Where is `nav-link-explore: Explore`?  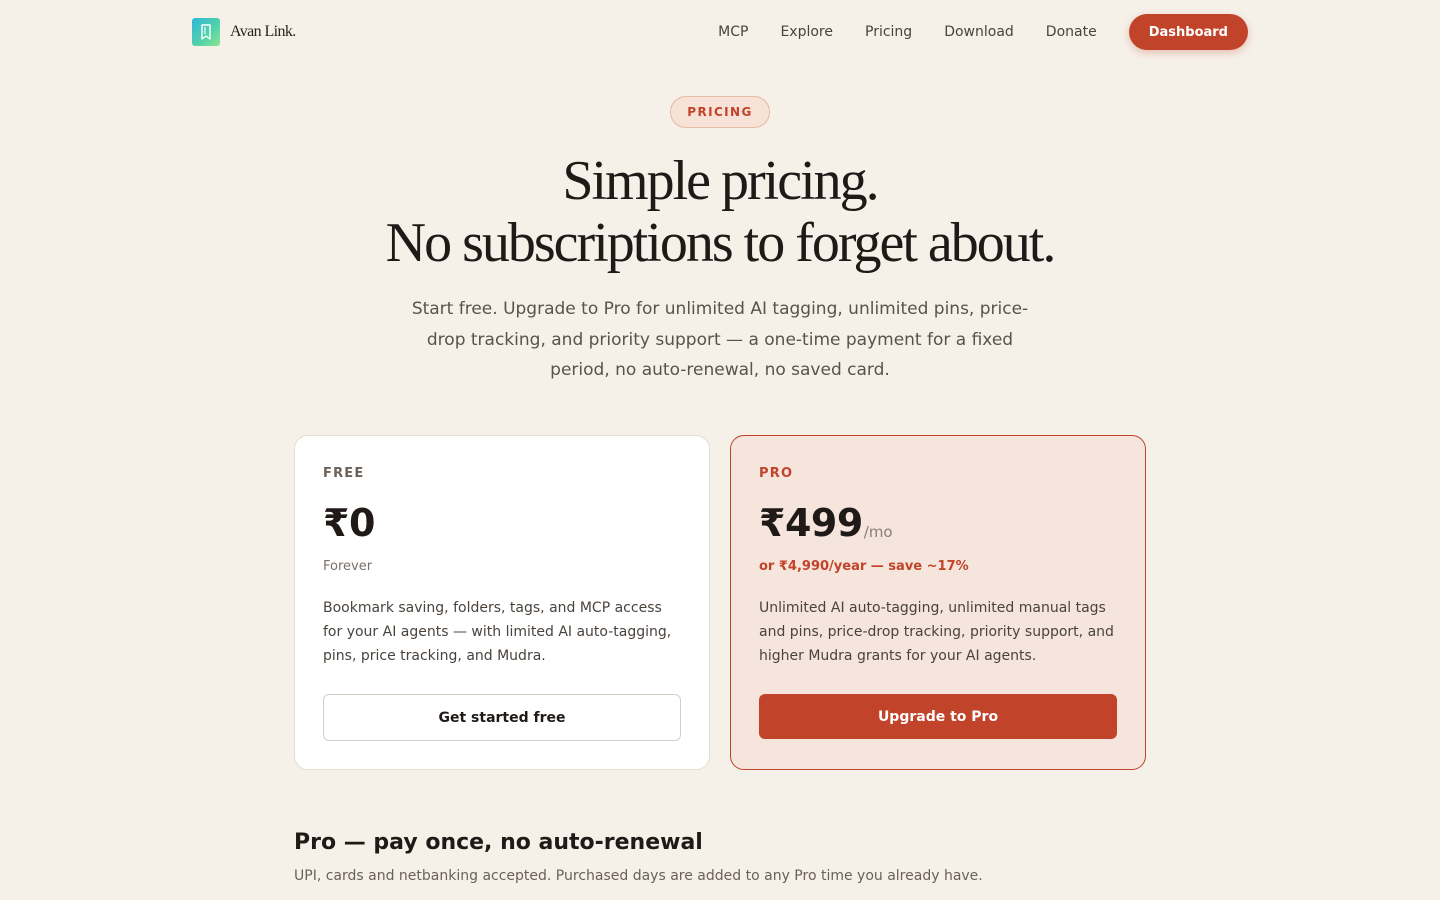 nav-link-explore: Explore is located at coordinates (806, 32).